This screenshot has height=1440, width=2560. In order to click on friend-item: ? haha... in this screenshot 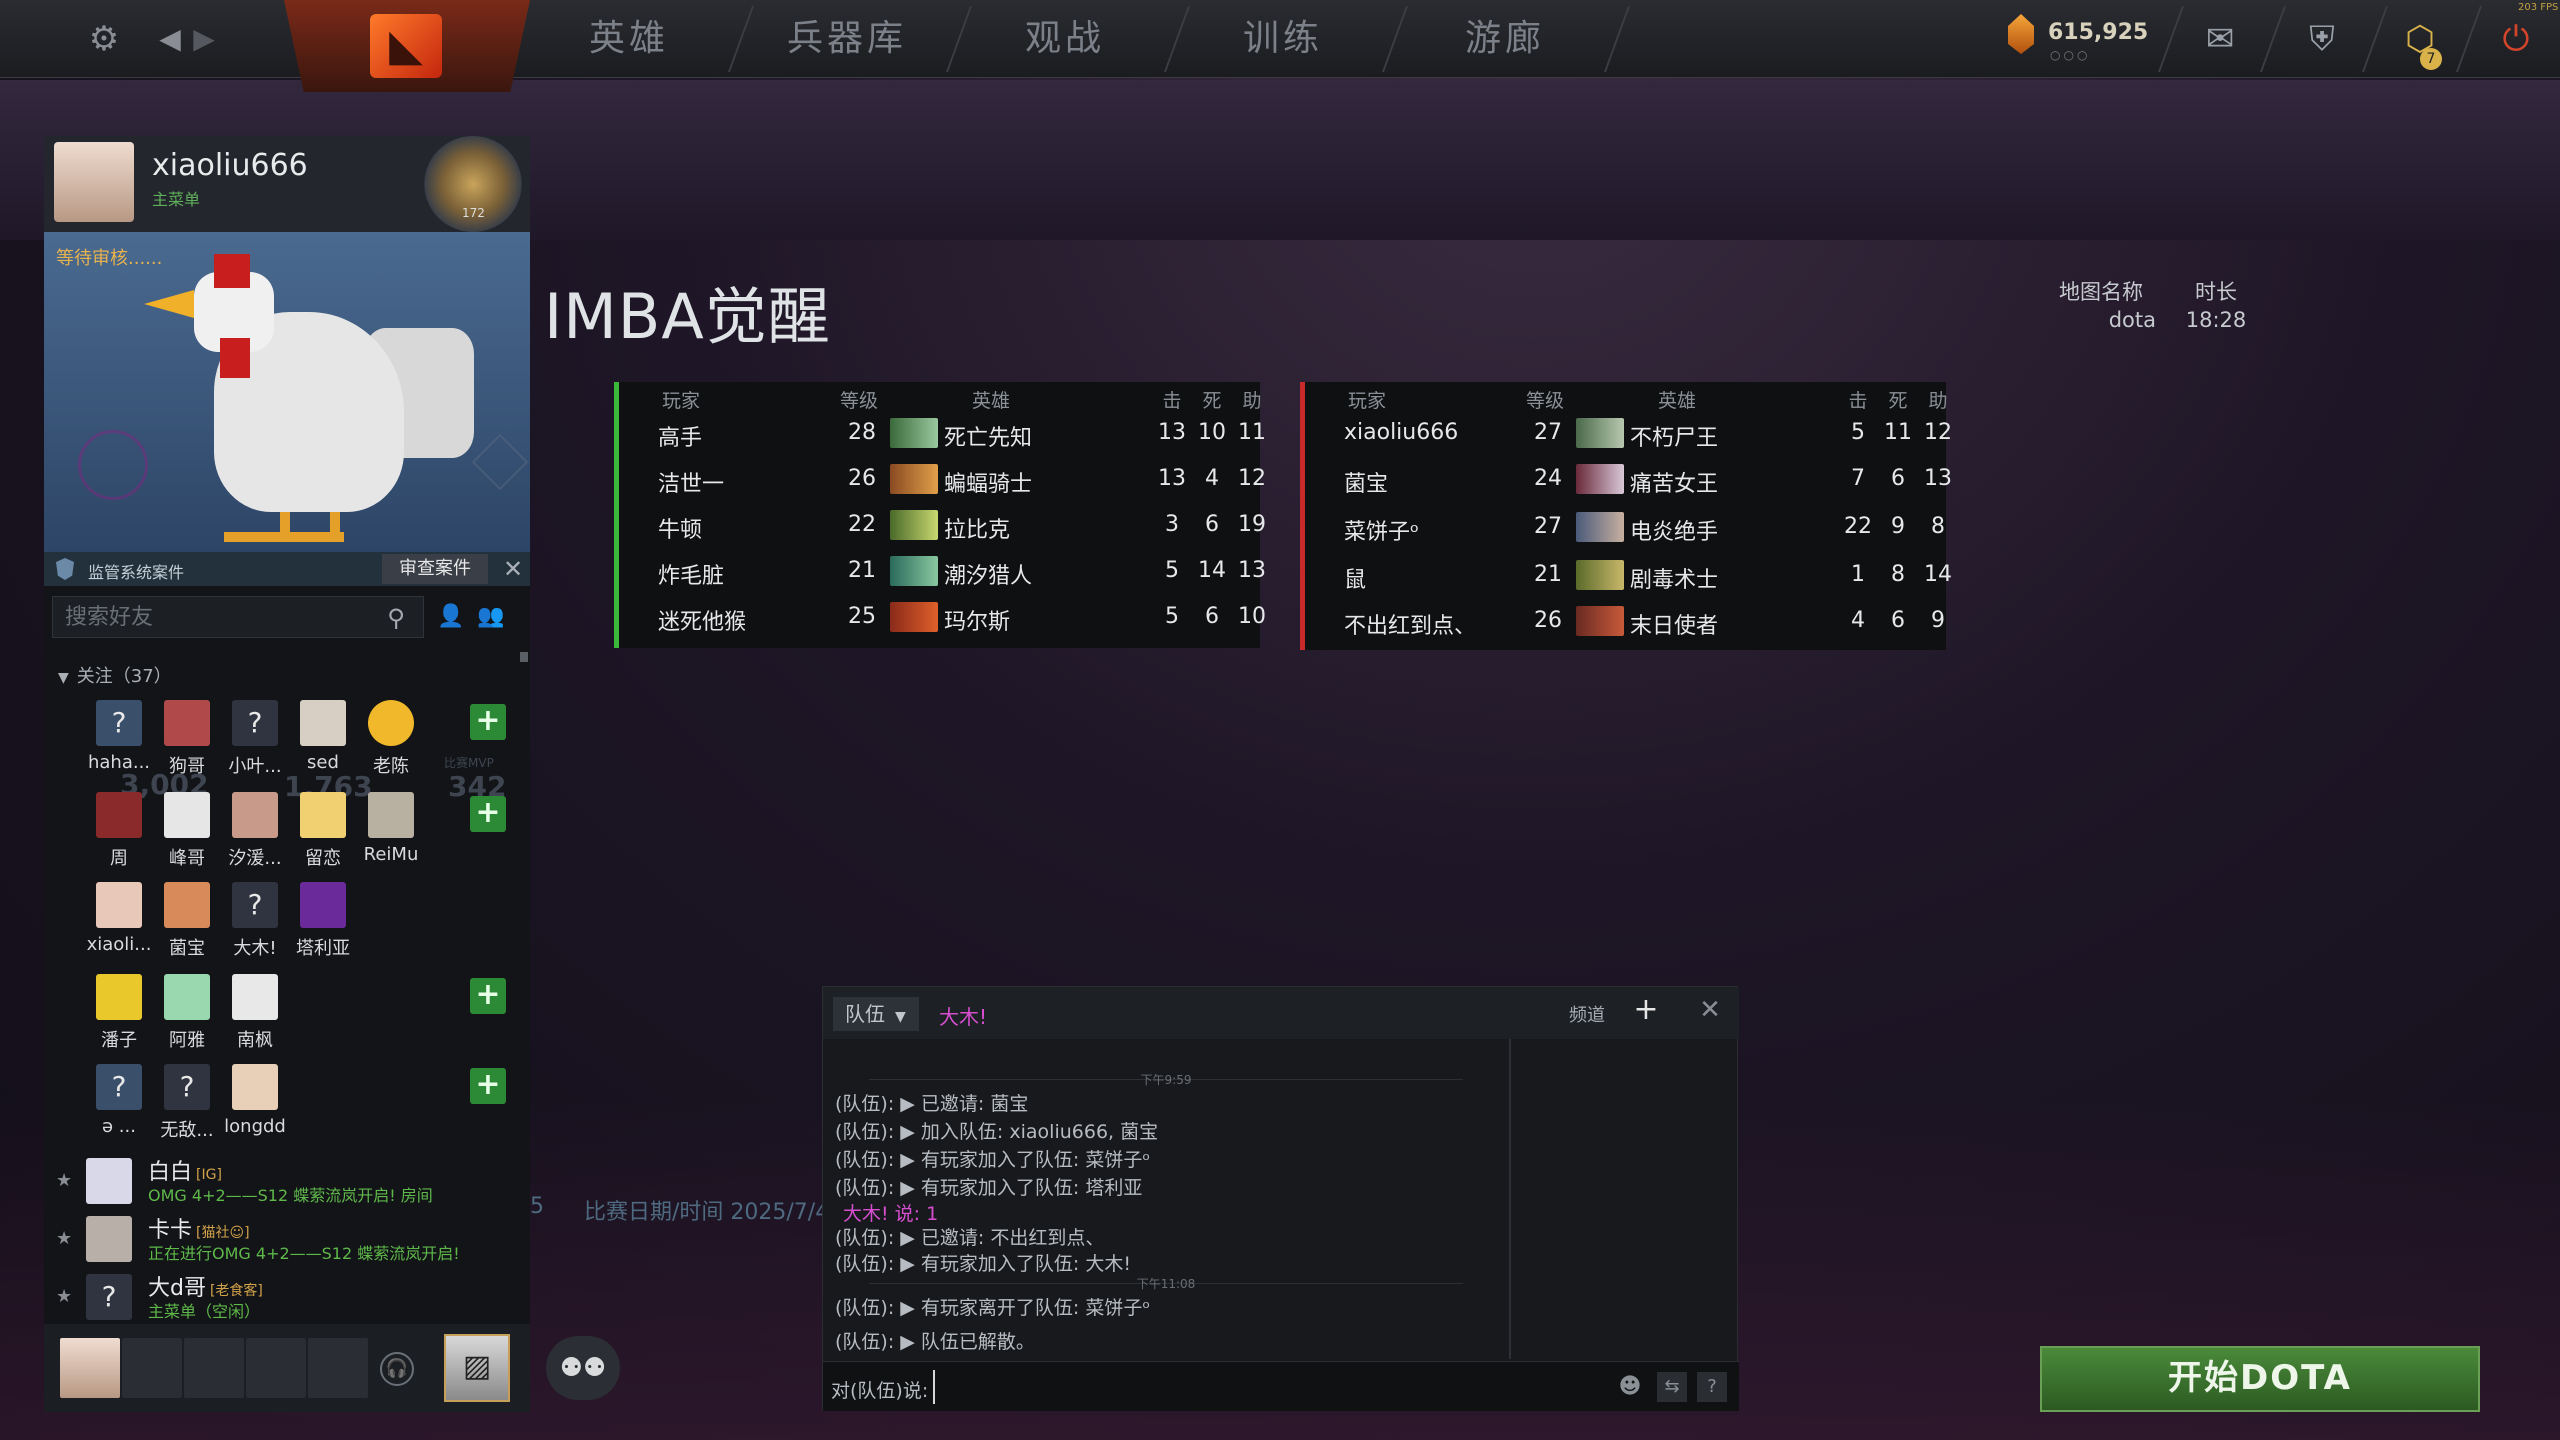, I will do `click(119, 736)`.